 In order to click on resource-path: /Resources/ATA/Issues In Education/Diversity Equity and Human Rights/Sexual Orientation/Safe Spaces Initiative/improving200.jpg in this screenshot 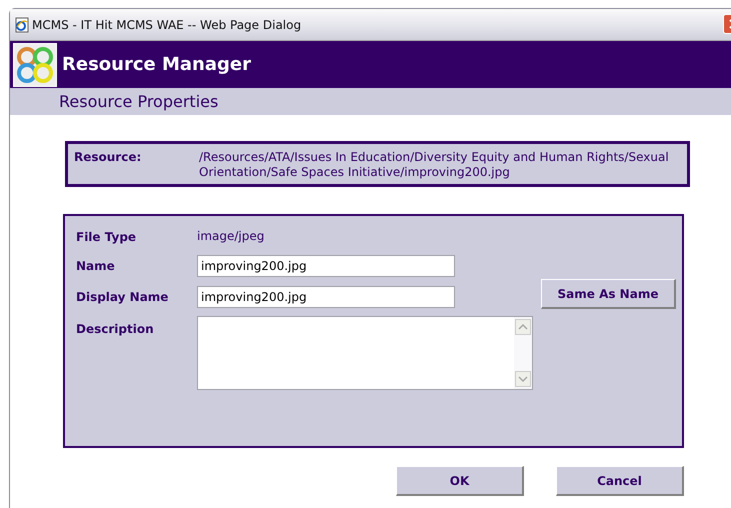, I will do `click(434, 165)`.